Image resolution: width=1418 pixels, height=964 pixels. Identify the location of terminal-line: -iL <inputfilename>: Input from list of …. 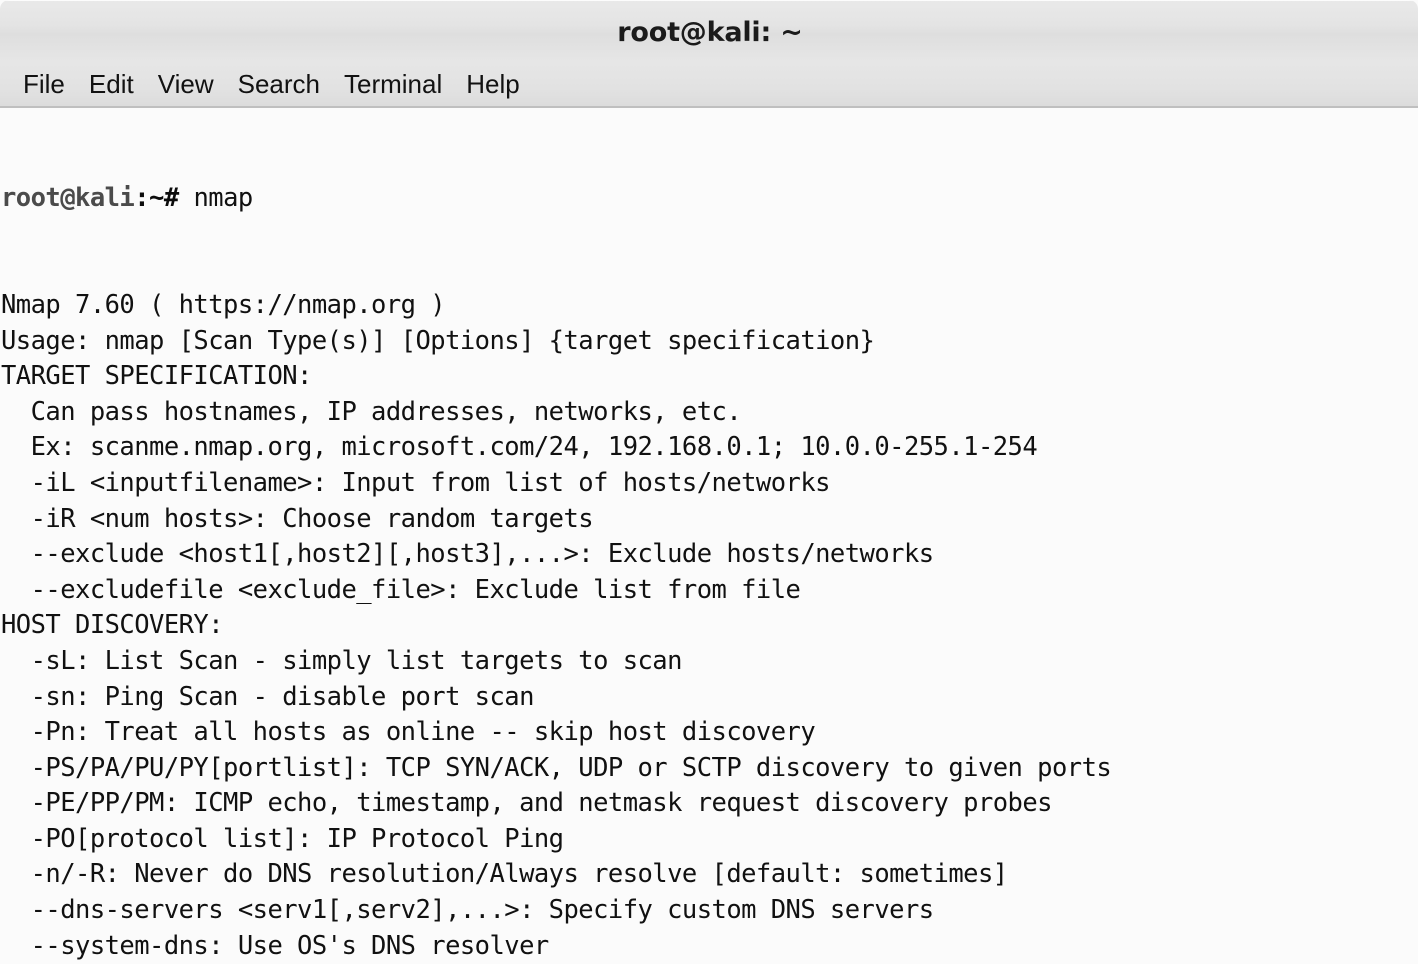
(416, 482).